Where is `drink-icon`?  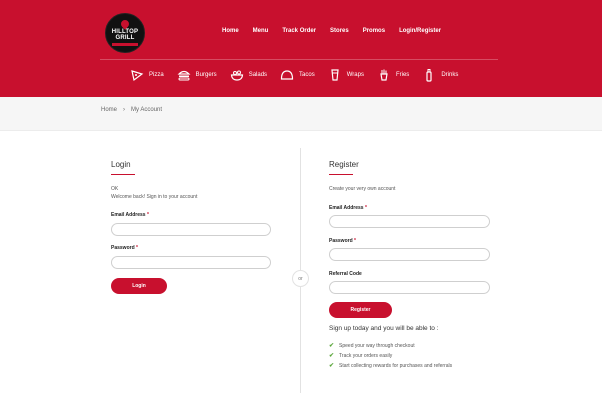
drink-icon is located at coordinates (429, 75).